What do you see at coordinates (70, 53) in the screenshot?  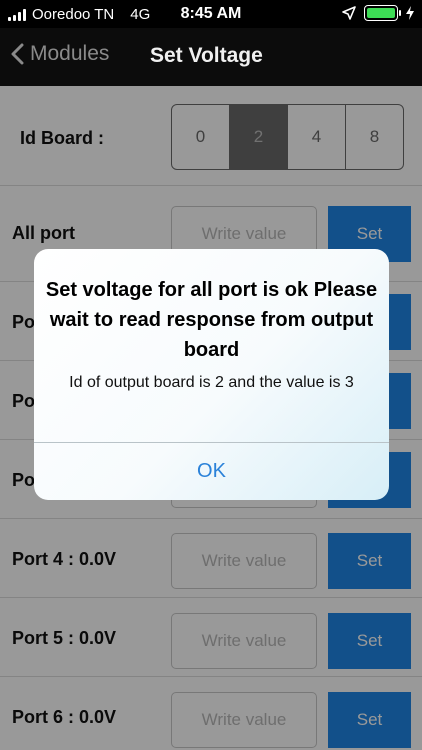 I see `back-button-label: Modules` at bounding box center [70, 53].